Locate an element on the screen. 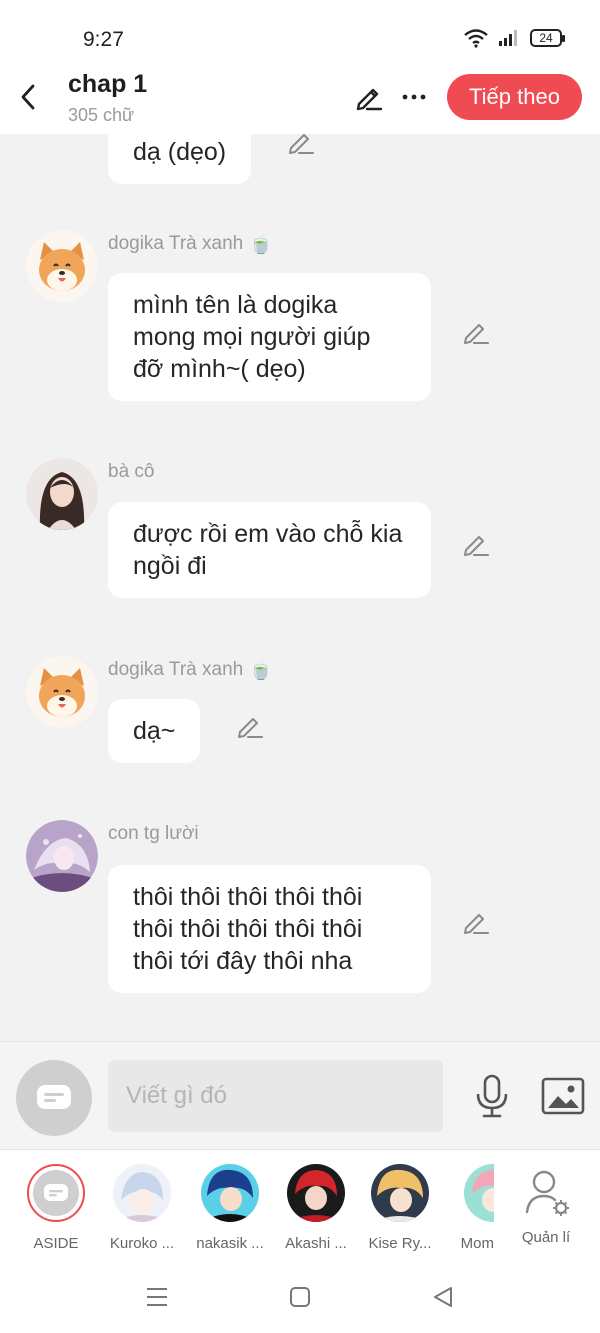 This screenshot has height=1333, width=600. edit-button is located at coordinates (369, 97).